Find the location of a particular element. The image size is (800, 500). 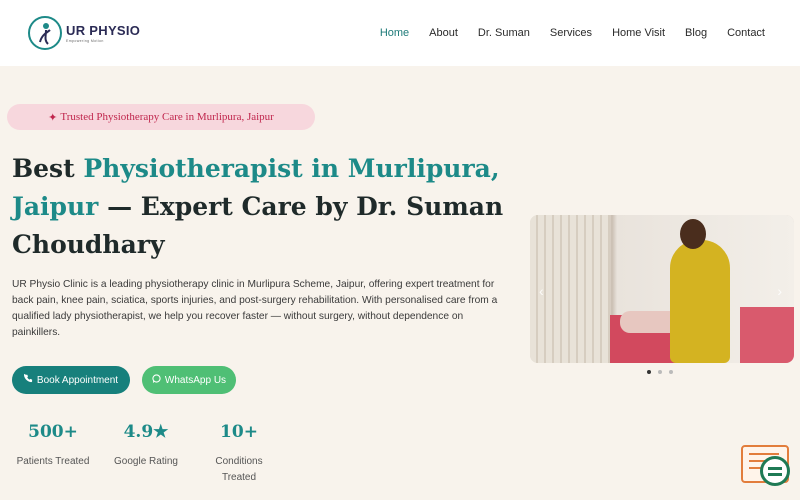

stat-value: 10+ is located at coordinates (239, 432).